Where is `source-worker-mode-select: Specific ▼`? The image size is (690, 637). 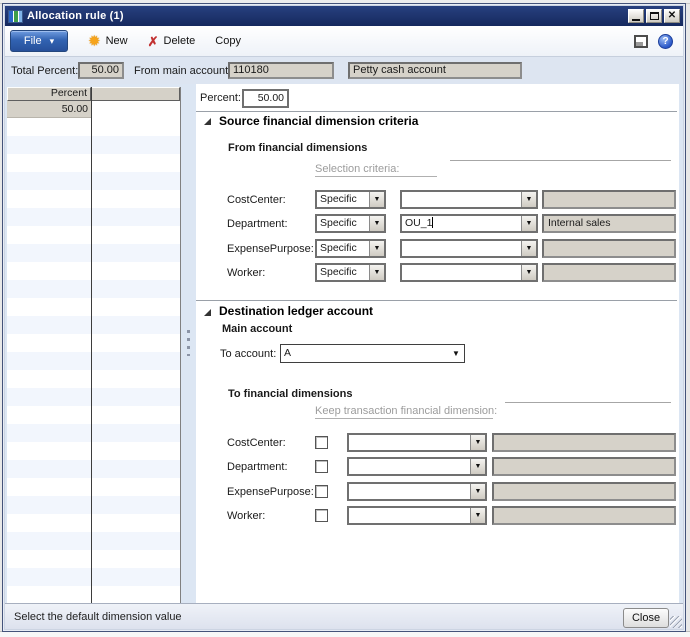 source-worker-mode-select: Specific ▼ is located at coordinates (350, 272).